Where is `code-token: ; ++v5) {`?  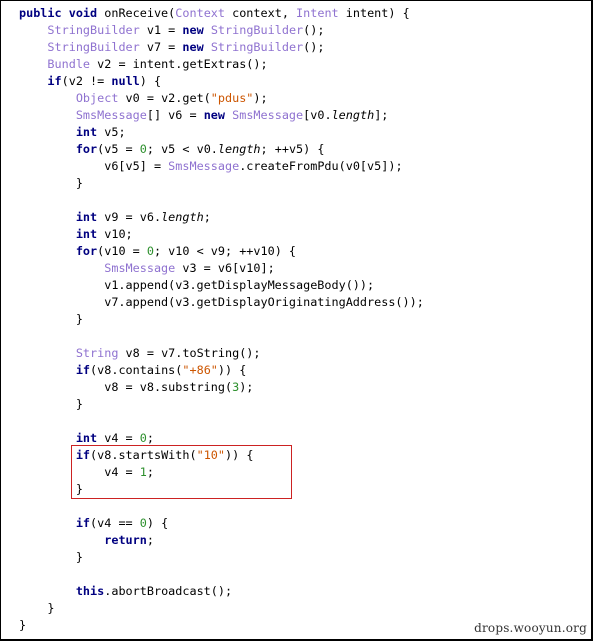
code-token: ; ++v5) { is located at coordinates (292, 149).